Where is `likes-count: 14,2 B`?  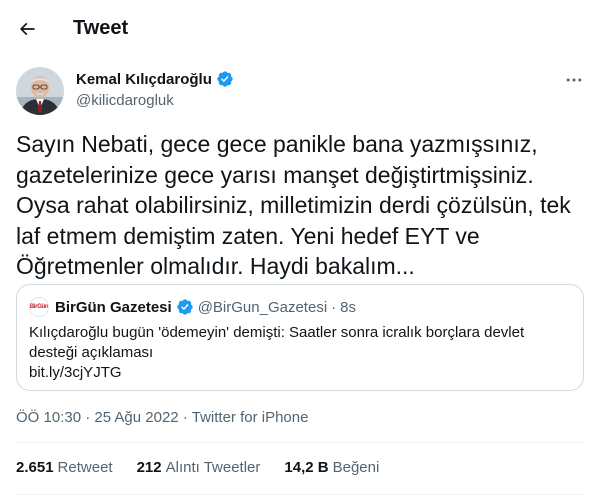
likes-count: 14,2 B is located at coordinates (306, 467).